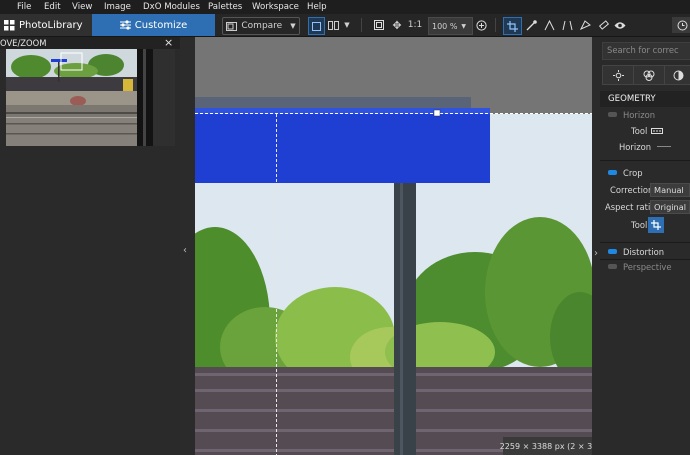  I want to click on history-icon, so click(682, 25).